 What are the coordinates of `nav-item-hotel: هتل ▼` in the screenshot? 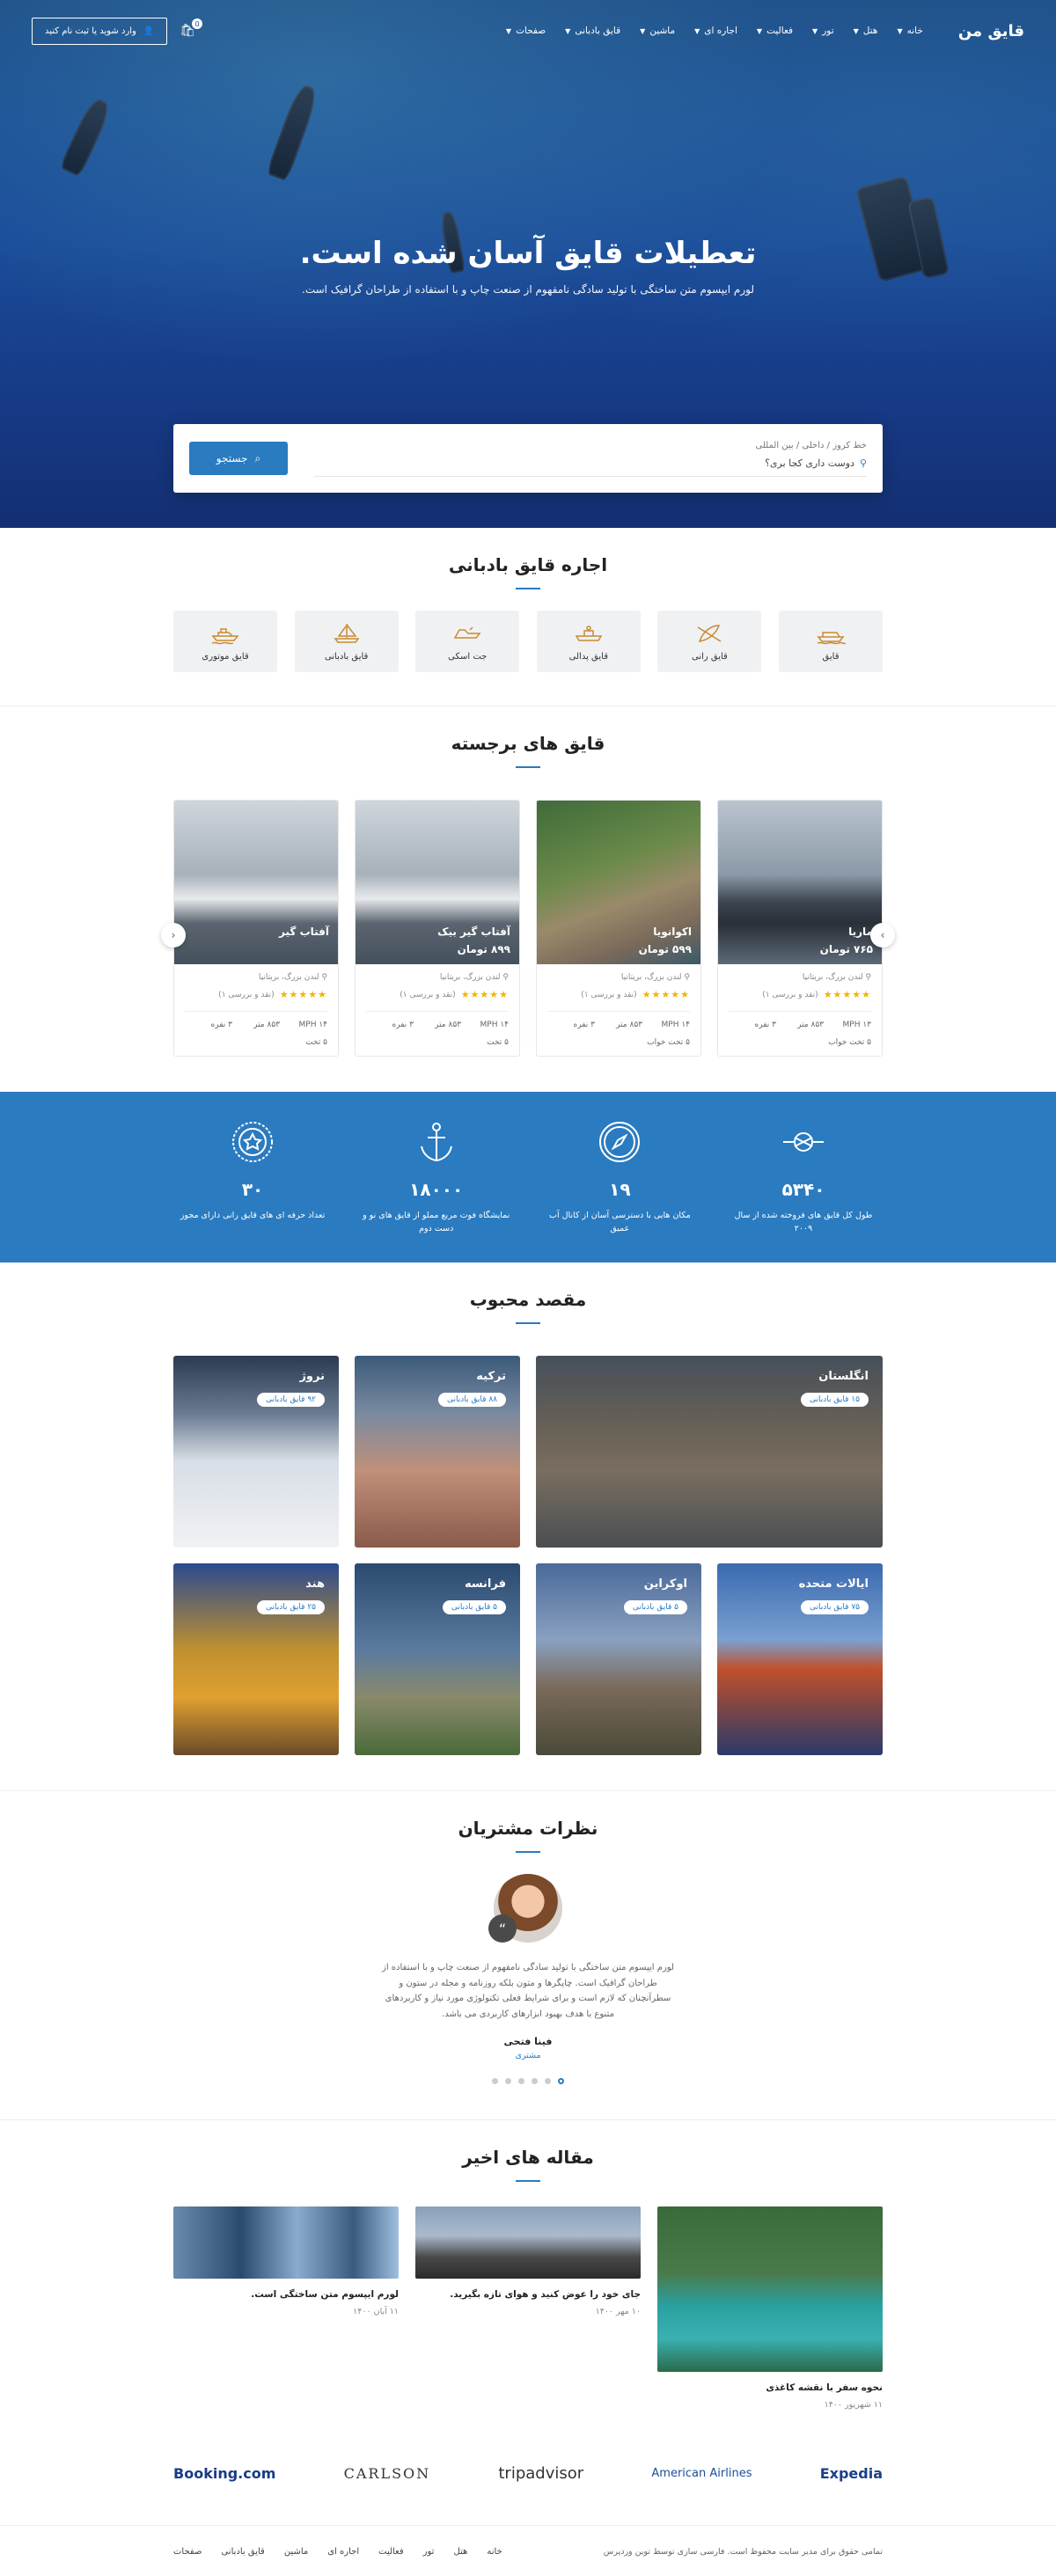 It's located at (866, 31).